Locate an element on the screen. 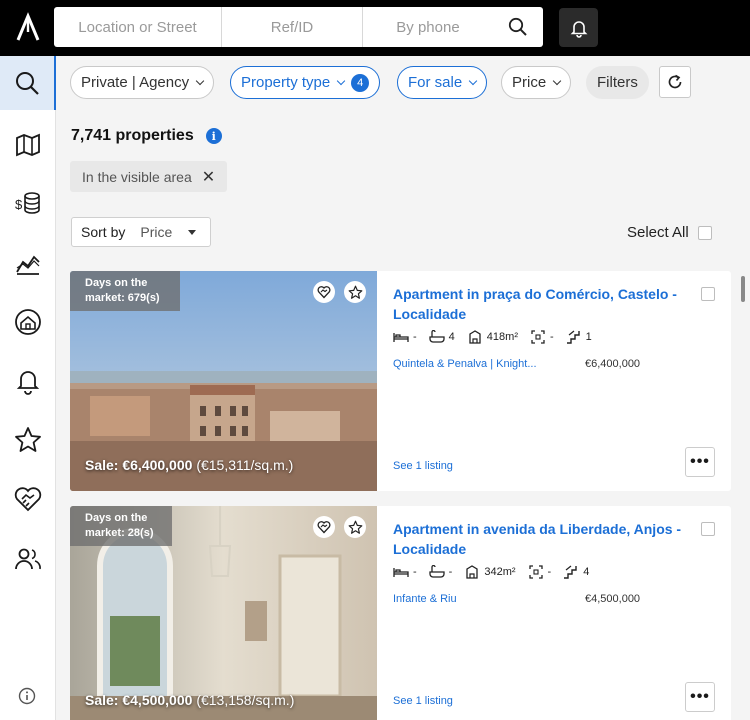 Image resolution: width=750 pixels, height=720 pixels. select-all-checkbox is located at coordinates (704, 232).